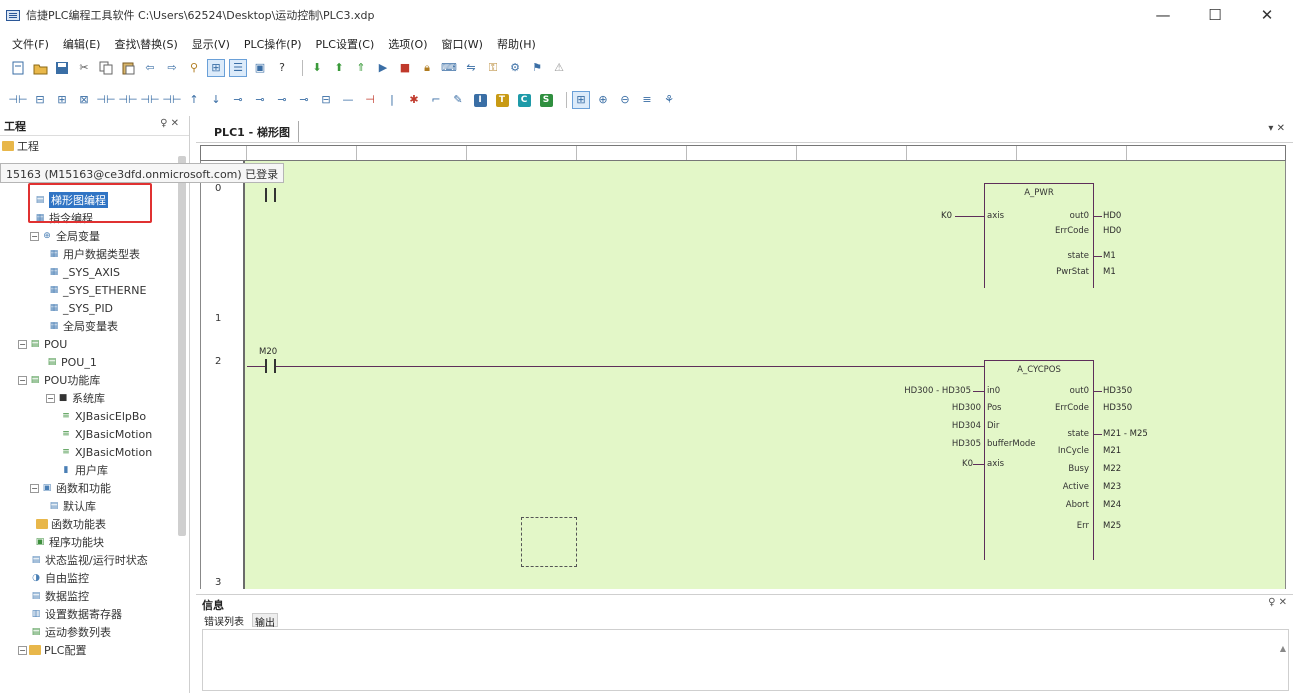 The height and width of the screenshot is (693, 1293). Describe the element at coordinates (106, 68) in the screenshot. I see `copy-icon` at that location.